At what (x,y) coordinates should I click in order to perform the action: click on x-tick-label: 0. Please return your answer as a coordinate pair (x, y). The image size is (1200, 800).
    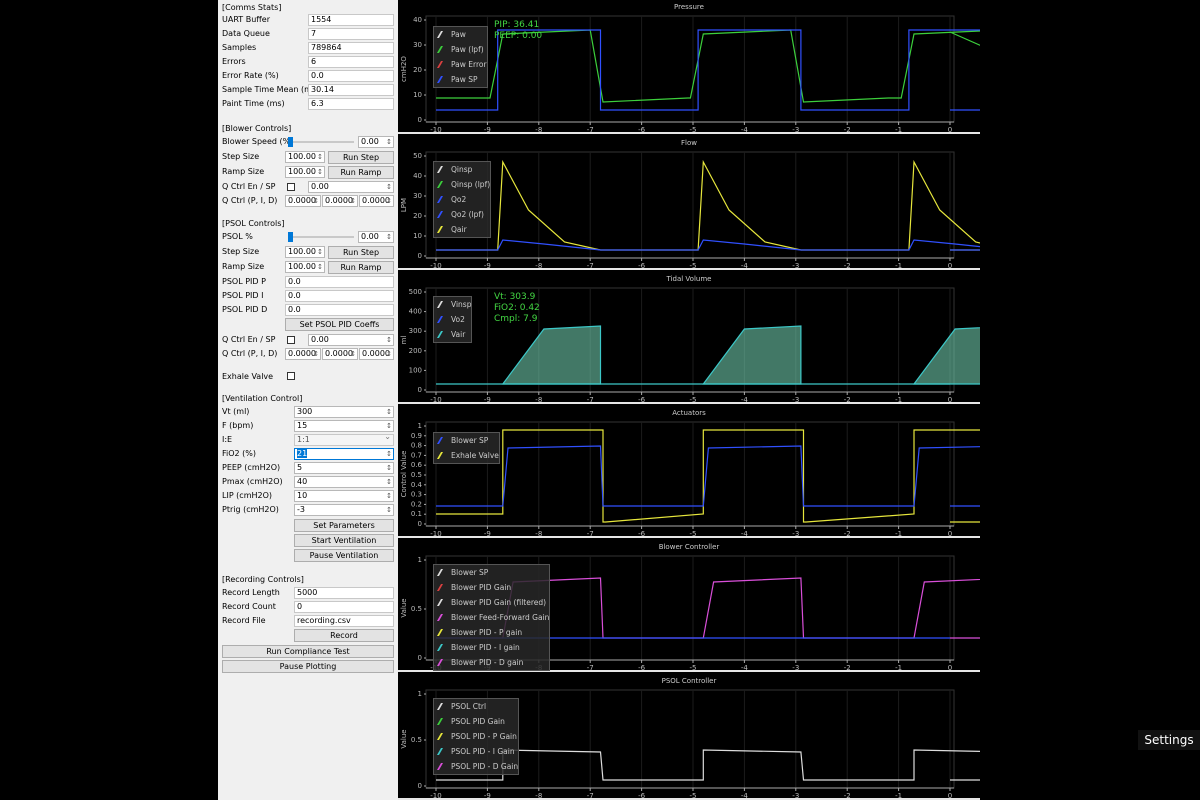
    Looking at the image, I should click on (950, 266).